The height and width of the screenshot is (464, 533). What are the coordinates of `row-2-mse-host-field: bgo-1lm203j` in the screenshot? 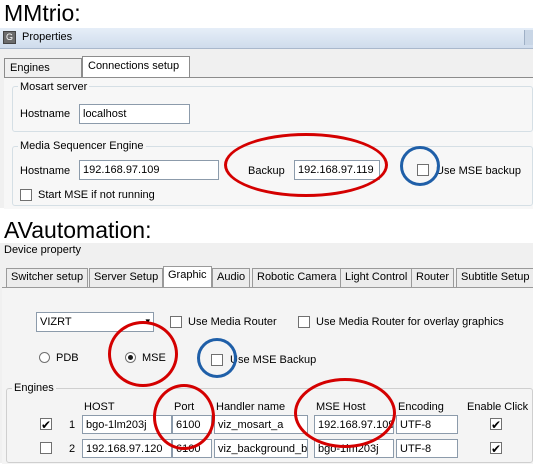 It's located at (354, 448).